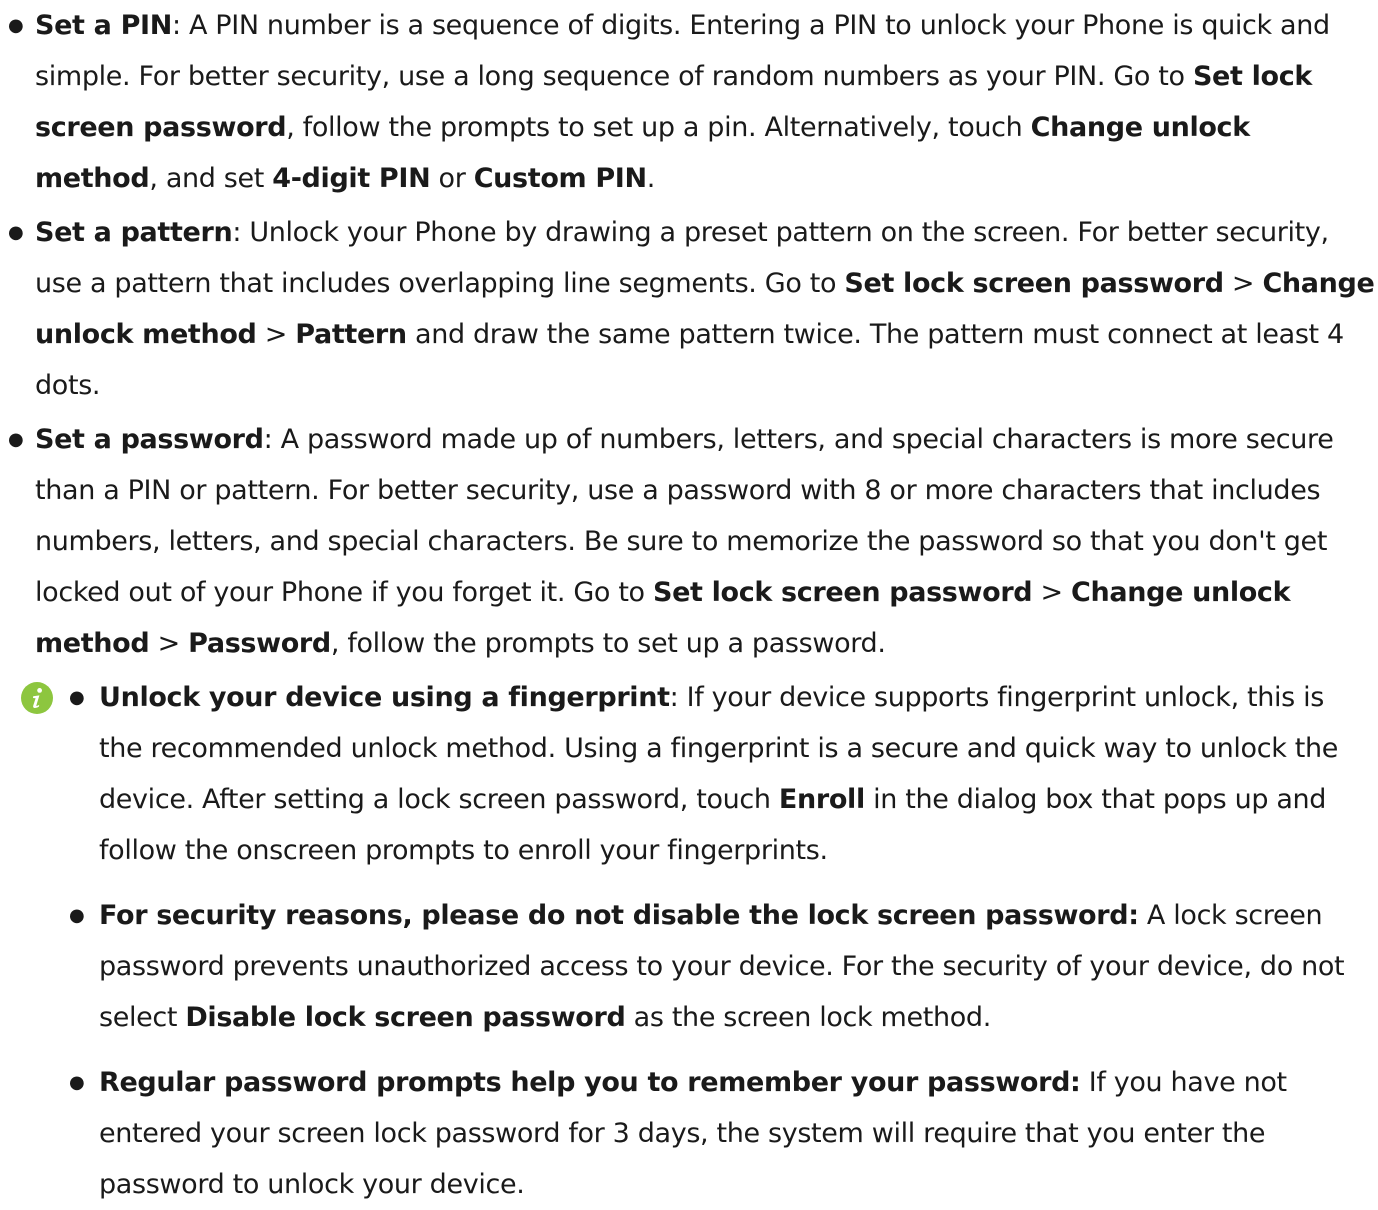 The image size is (1378, 1210). Describe the element at coordinates (351, 178) in the screenshot. I see `bold-term: 4-digit PIN` at that location.